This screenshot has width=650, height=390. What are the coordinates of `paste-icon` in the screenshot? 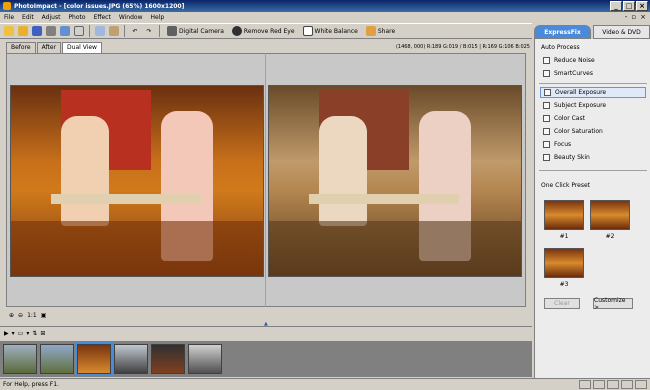 It's located at (114, 31).